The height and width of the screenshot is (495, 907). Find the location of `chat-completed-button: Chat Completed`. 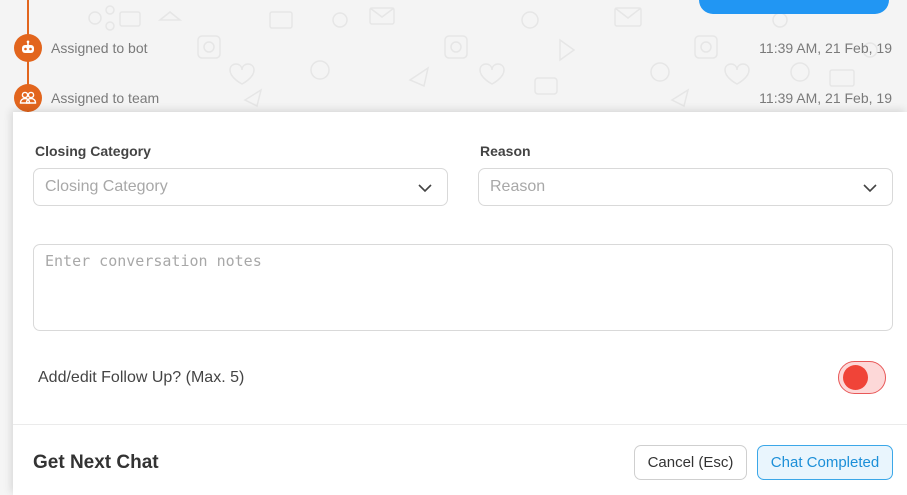

chat-completed-button: Chat Completed is located at coordinates (825, 462).